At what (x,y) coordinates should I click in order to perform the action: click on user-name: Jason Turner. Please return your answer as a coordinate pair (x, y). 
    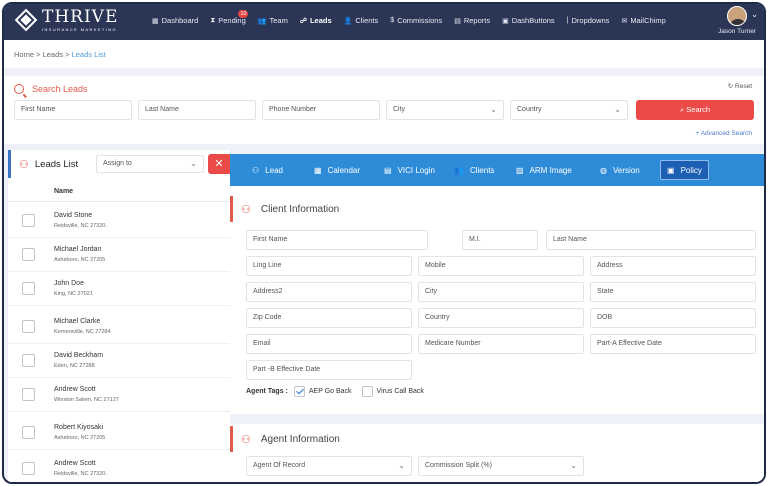
    Looking at the image, I should click on (737, 31).